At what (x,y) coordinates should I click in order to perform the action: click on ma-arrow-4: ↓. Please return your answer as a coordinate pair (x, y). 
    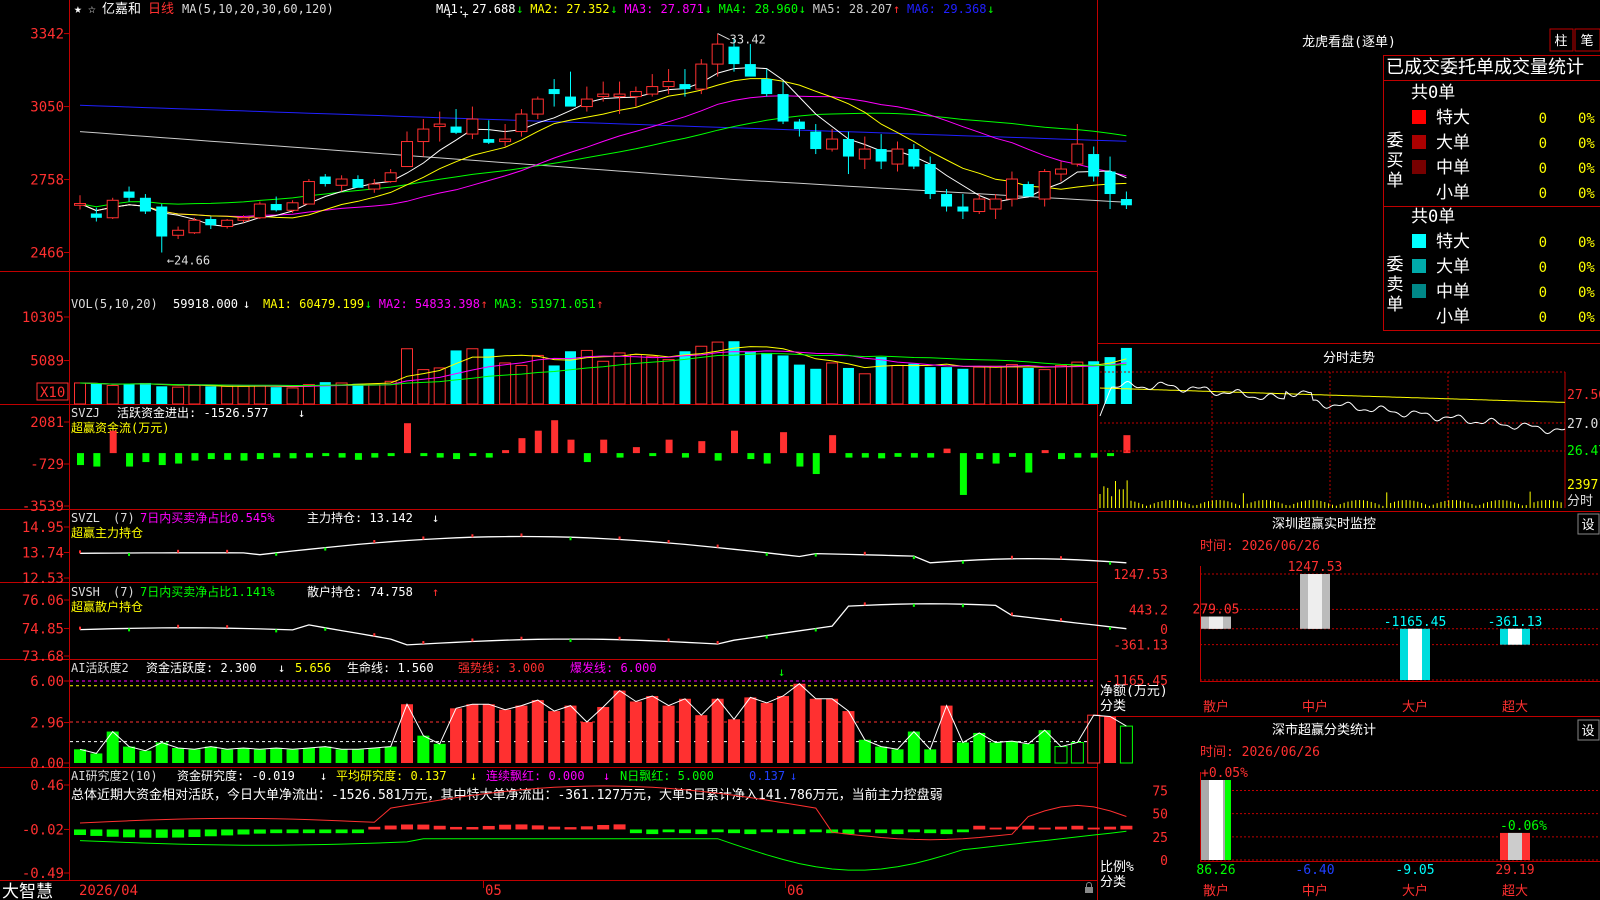
    Looking at the image, I should click on (802, 9).